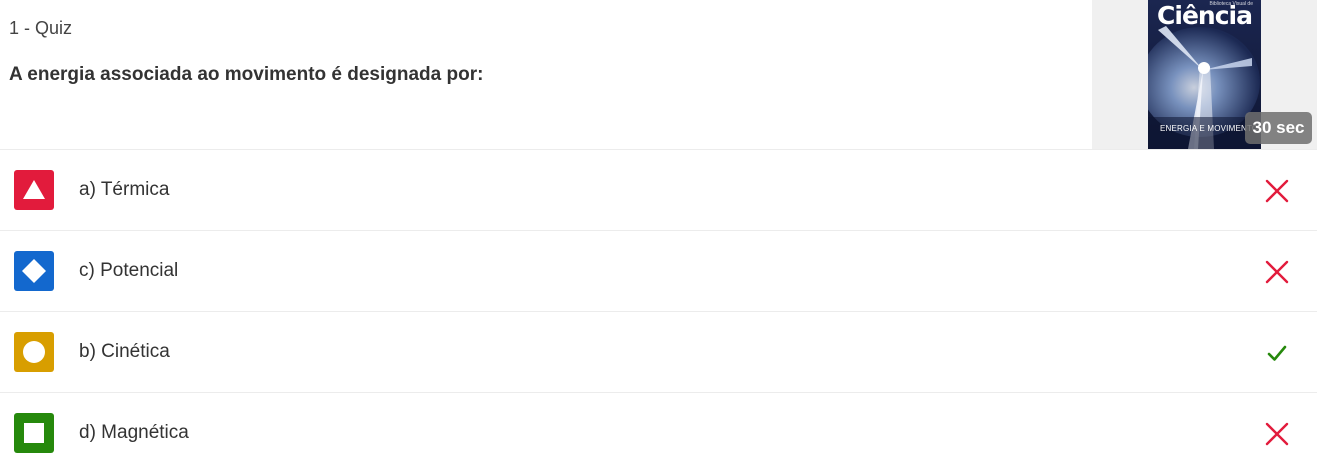 This screenshot has width=1317, height=474. What do you see at coordinates (1277, 353) in the screenshot?
I see `correct-check-icon` at bounding box center [1277, 353].